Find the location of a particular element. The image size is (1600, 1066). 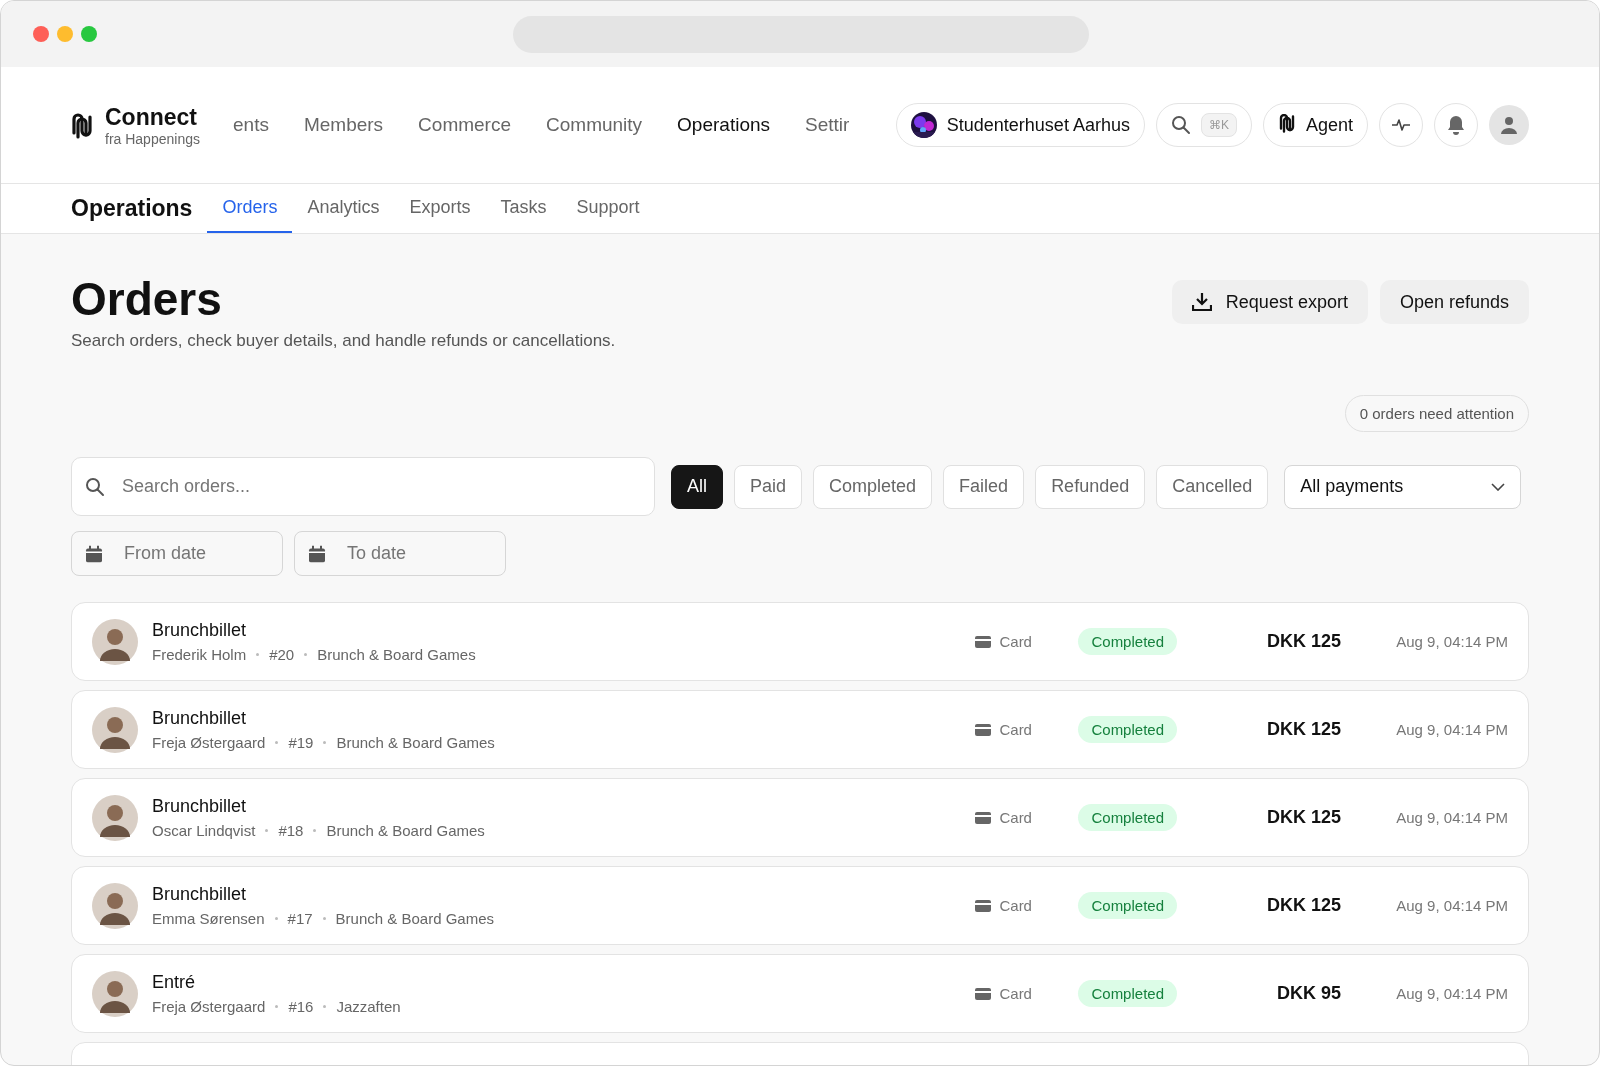

event-name: Jazzaften is located at coordinates (368, 1007).